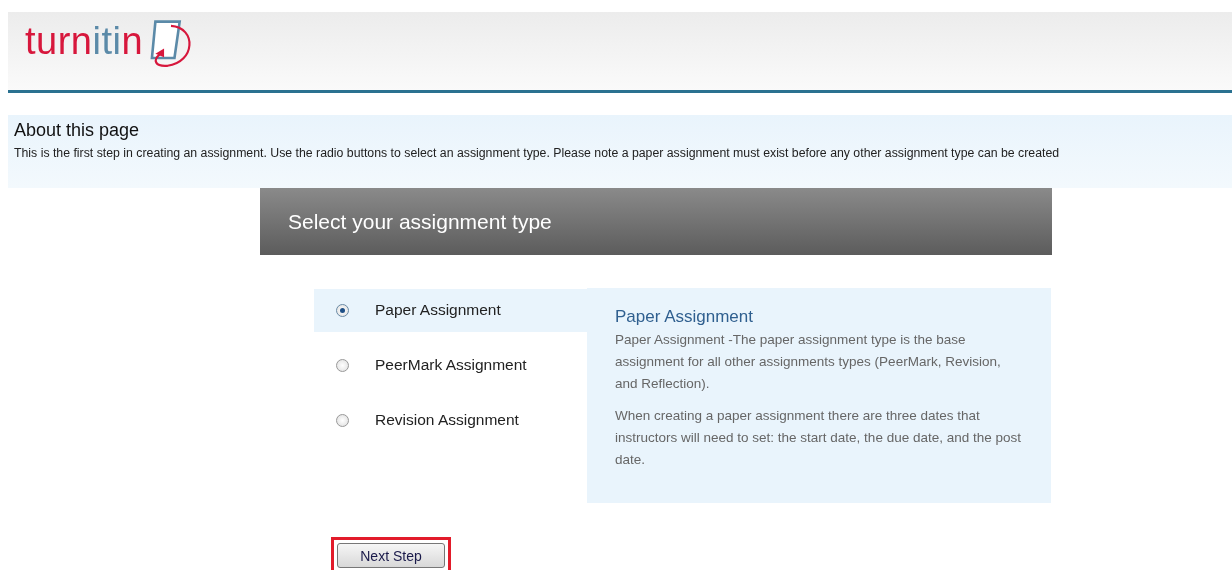 The width and height of the screenshot is (1232, 570). What do you see at coordinates (656, 221) in the screenshot?
I see `panel-header: Select your assignment type` at bounding box center [656, 221].